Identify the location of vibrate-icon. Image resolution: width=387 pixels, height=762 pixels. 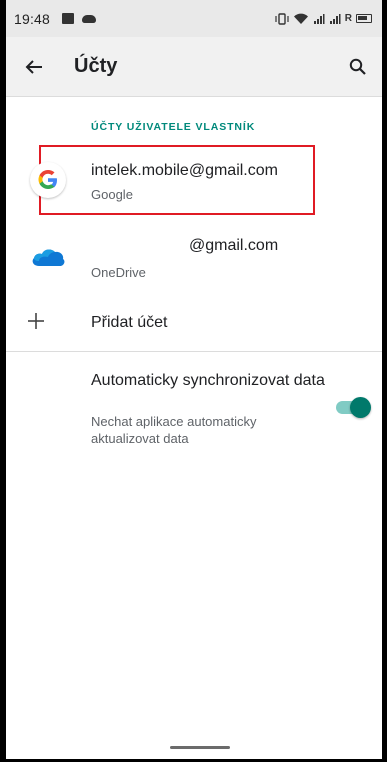
(282, 18).